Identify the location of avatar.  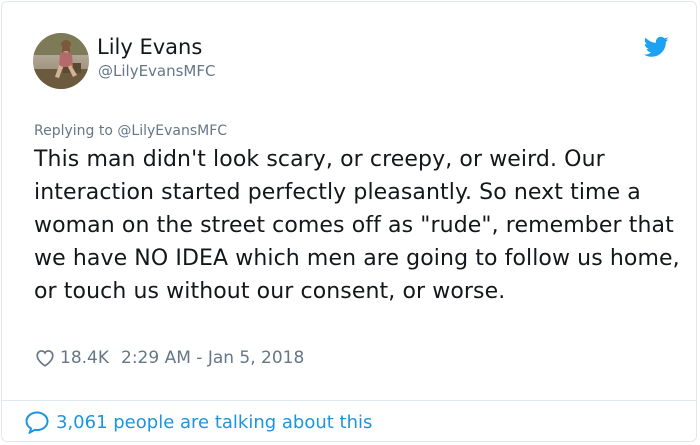
(61, 61).